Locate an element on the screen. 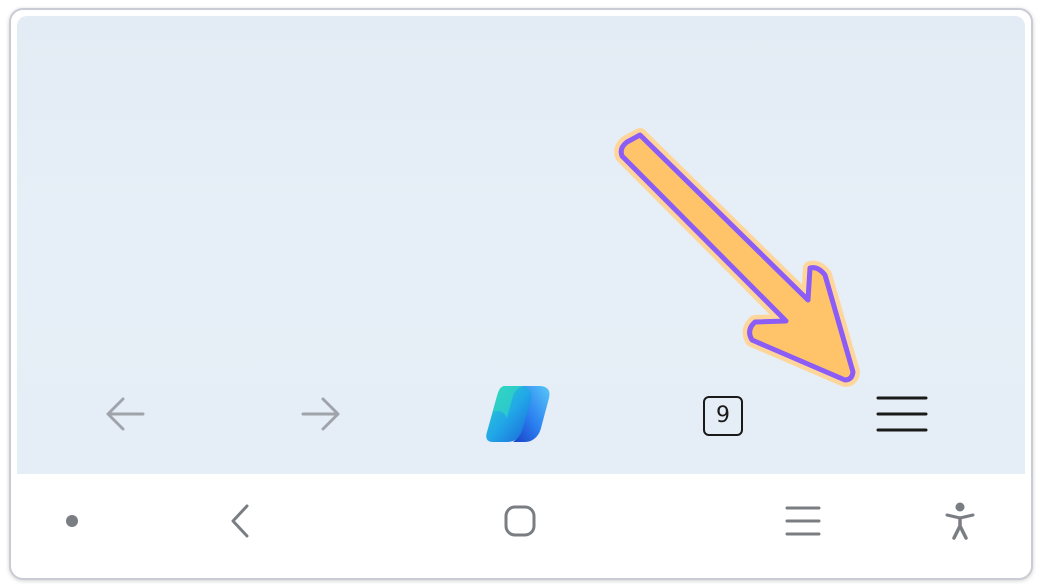 Image resolution: width=1040 pixels, height=586 pixels. accessibility-person-icon is located at coordinates (960, 523).